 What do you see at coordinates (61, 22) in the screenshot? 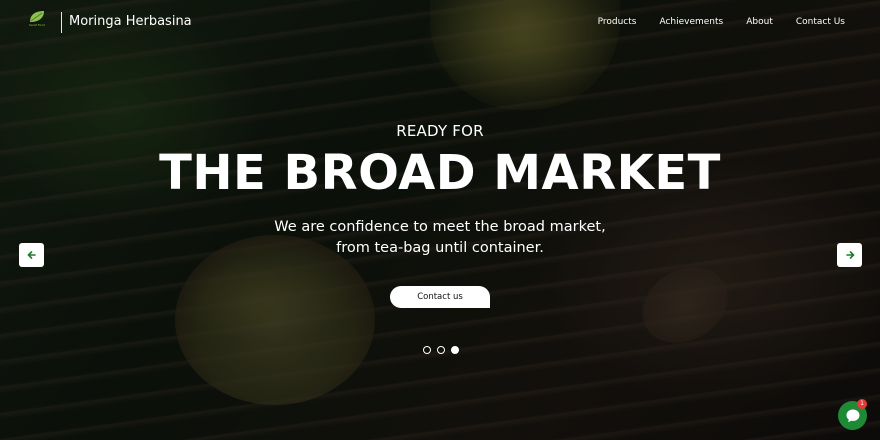
I see `logo-divider` at bounding box center [61, 22].